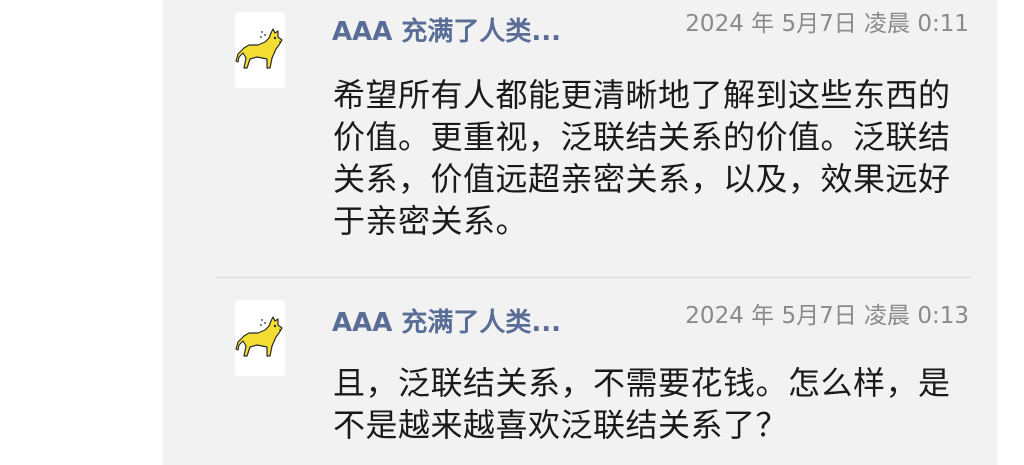  Describe the element at coordinates (827, 316) in the screenshot. I see `timestamp: 2024 年 5月7日 凌晨 0:13` at that location.